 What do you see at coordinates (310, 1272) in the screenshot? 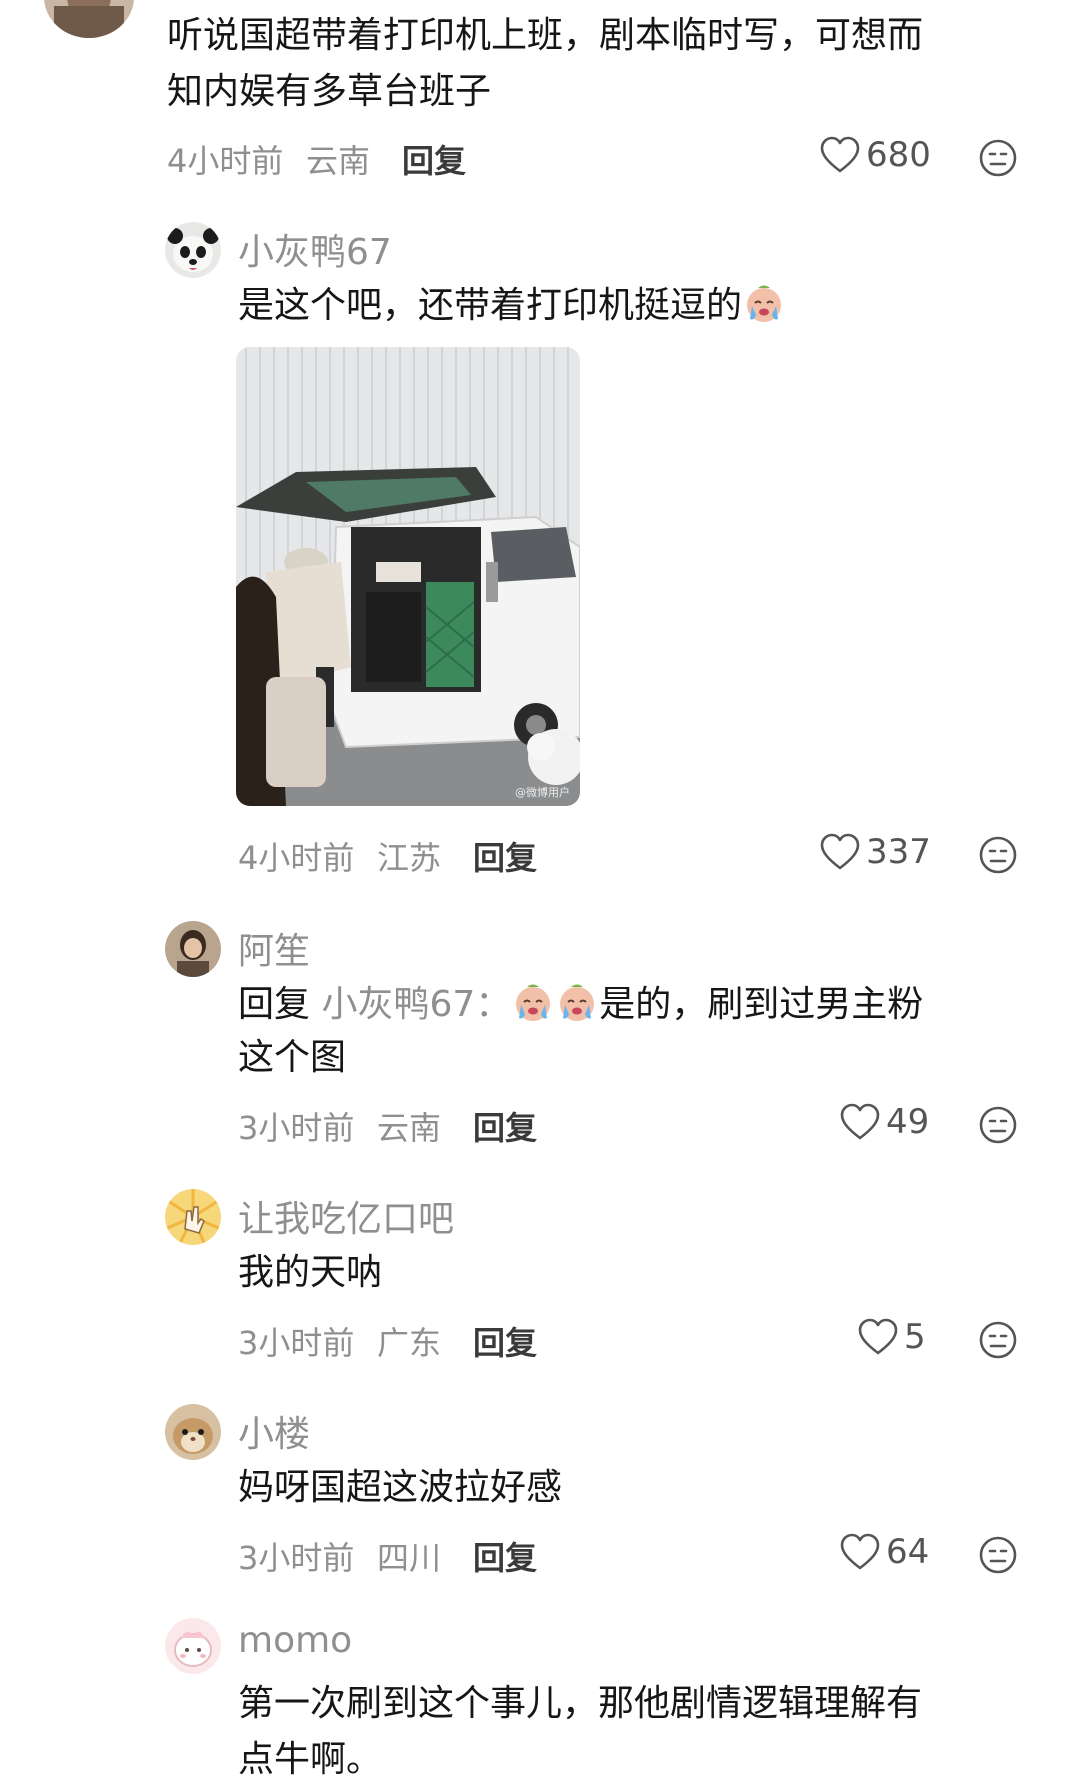
I see `comment-body: 我的天呐` at bounding box center [310, 1272].